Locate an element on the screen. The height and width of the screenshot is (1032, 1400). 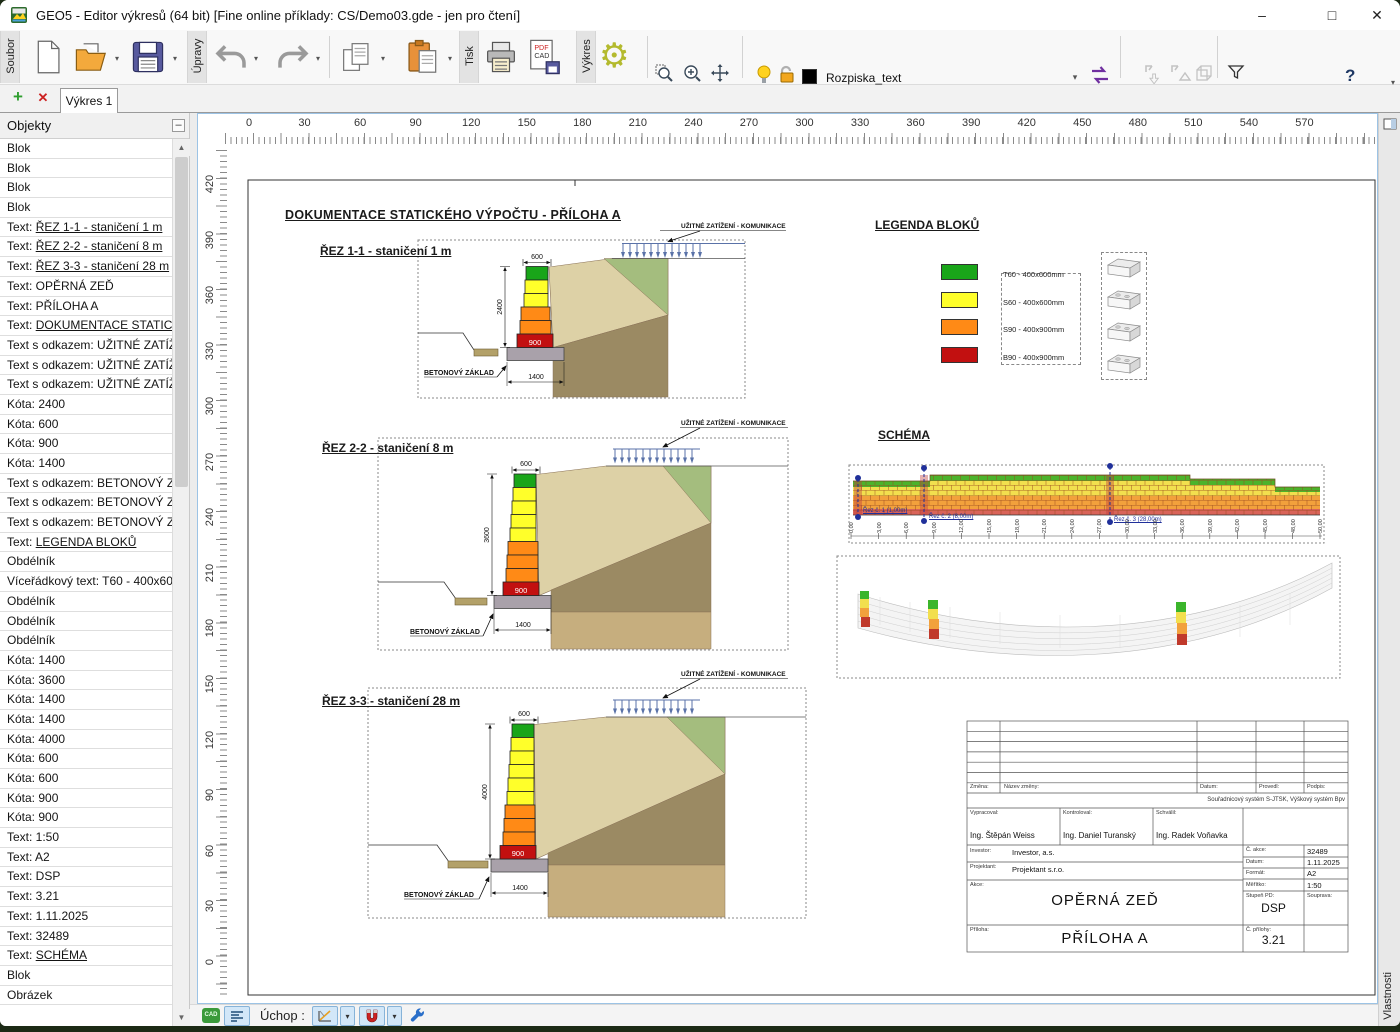
tb-podpis: Podpis: is located at coordinates (1316, 787).